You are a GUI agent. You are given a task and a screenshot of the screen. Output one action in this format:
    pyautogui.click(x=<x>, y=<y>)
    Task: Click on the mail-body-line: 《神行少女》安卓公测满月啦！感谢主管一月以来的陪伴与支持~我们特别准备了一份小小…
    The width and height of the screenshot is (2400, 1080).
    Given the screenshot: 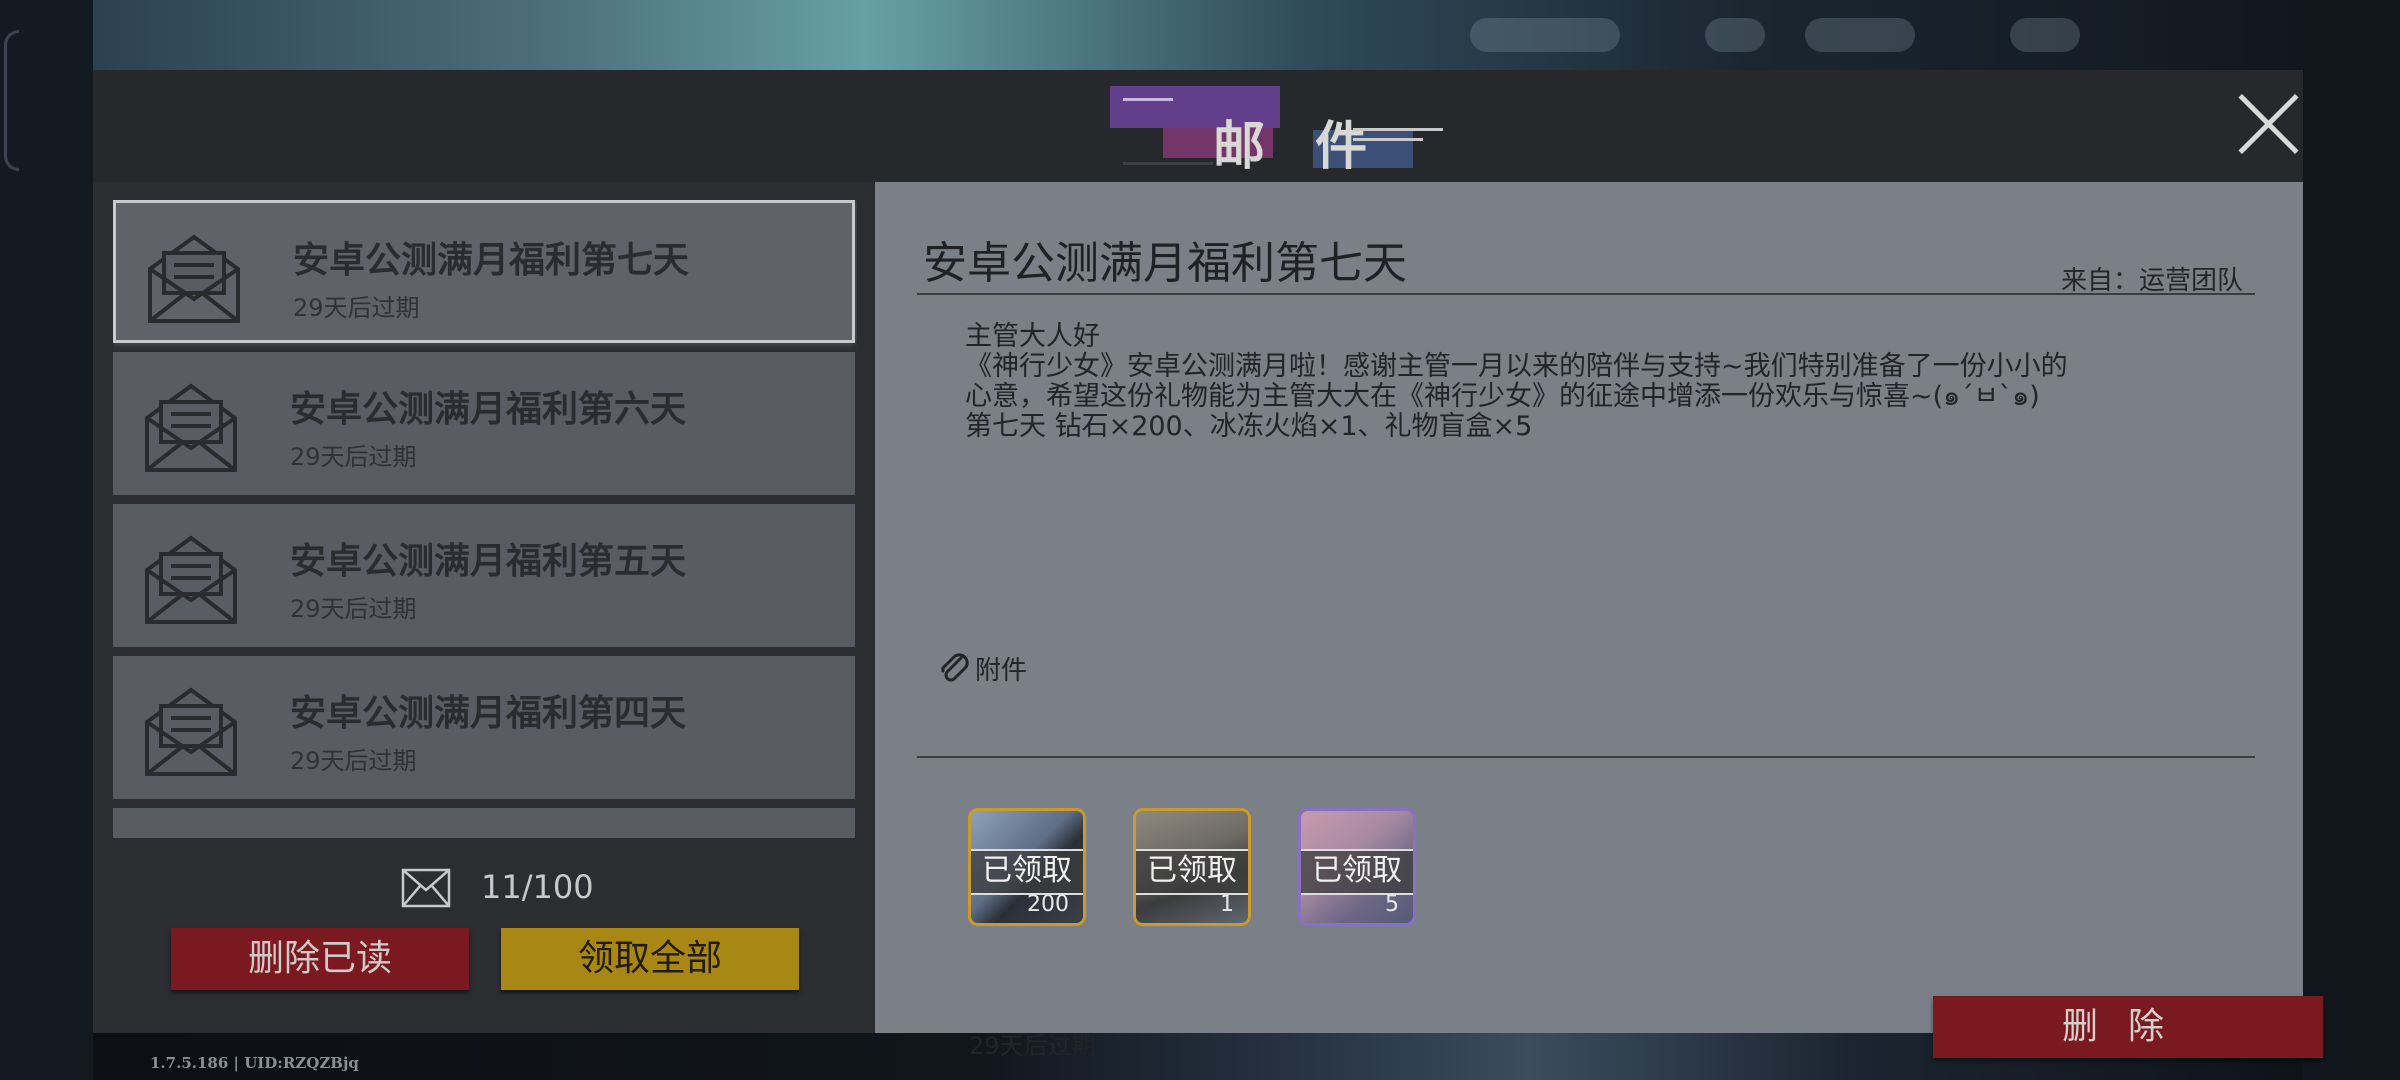 What is the action you would take?
    pyautogui.click(x=1516, y=366)
    